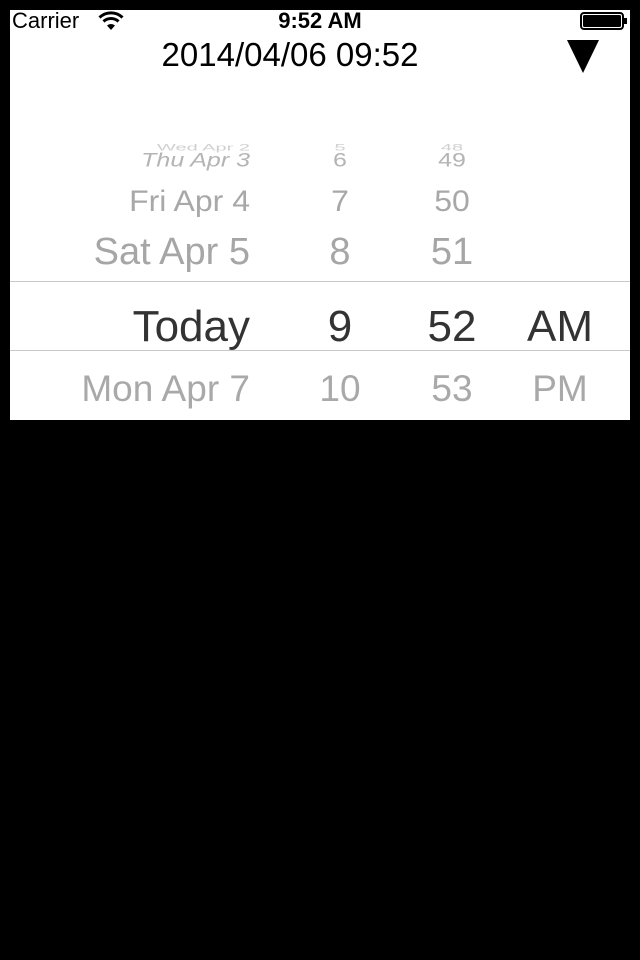  I want to click on picker-minute-row: 49, so click(452, 160).